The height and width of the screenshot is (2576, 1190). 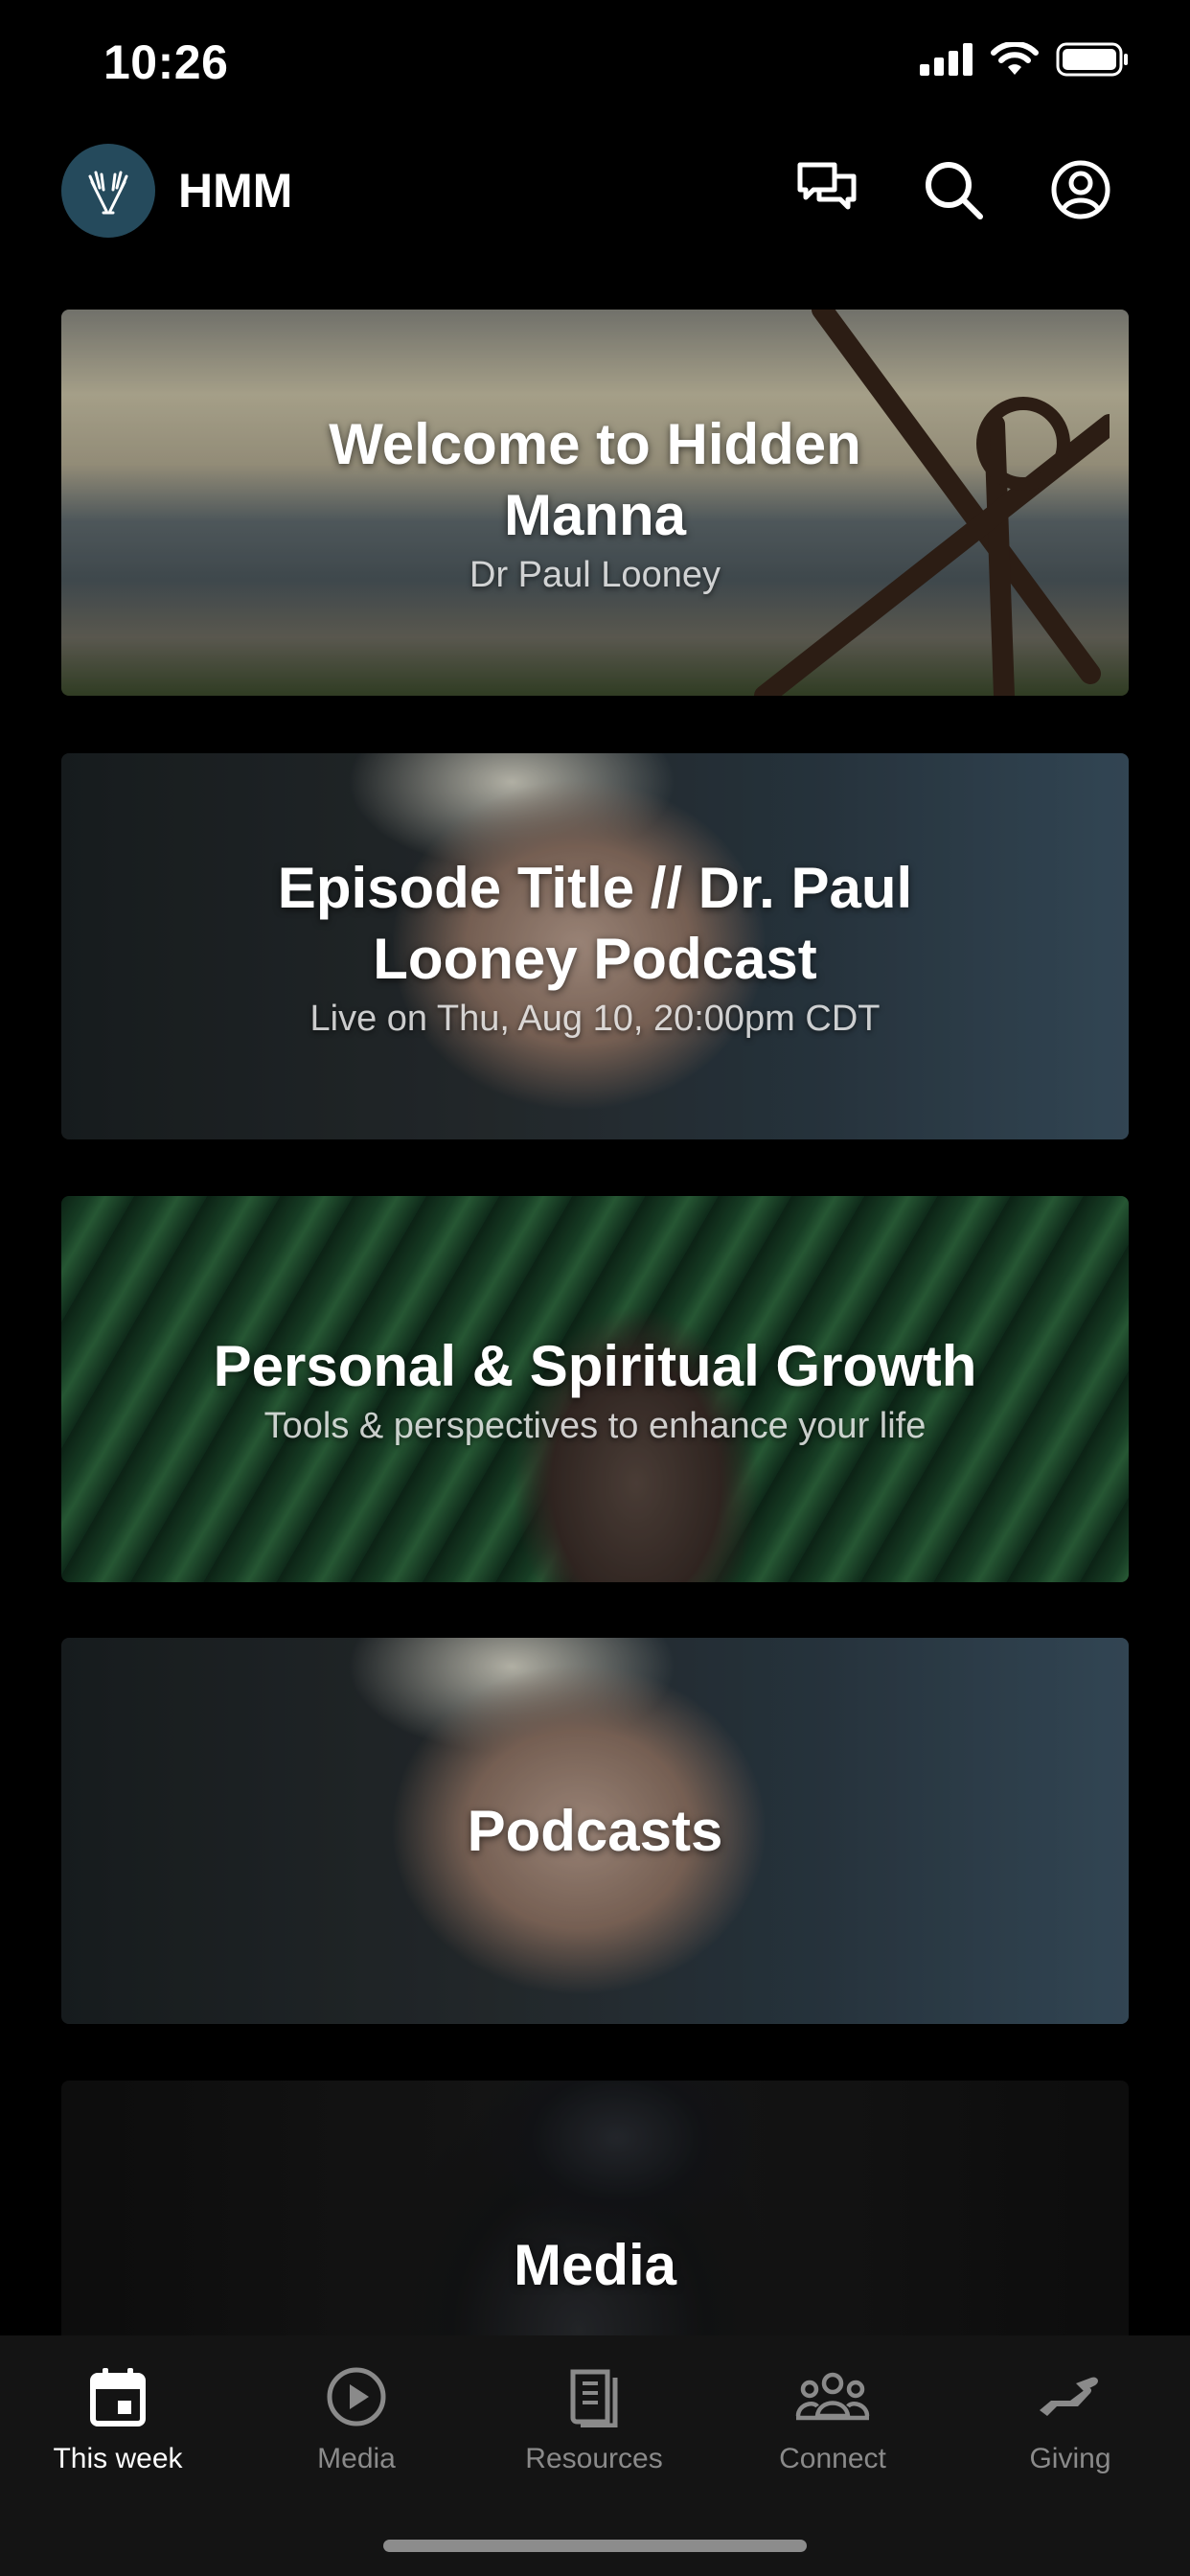 I want to click on status-time: 10:26, so click(x=166, y=62).